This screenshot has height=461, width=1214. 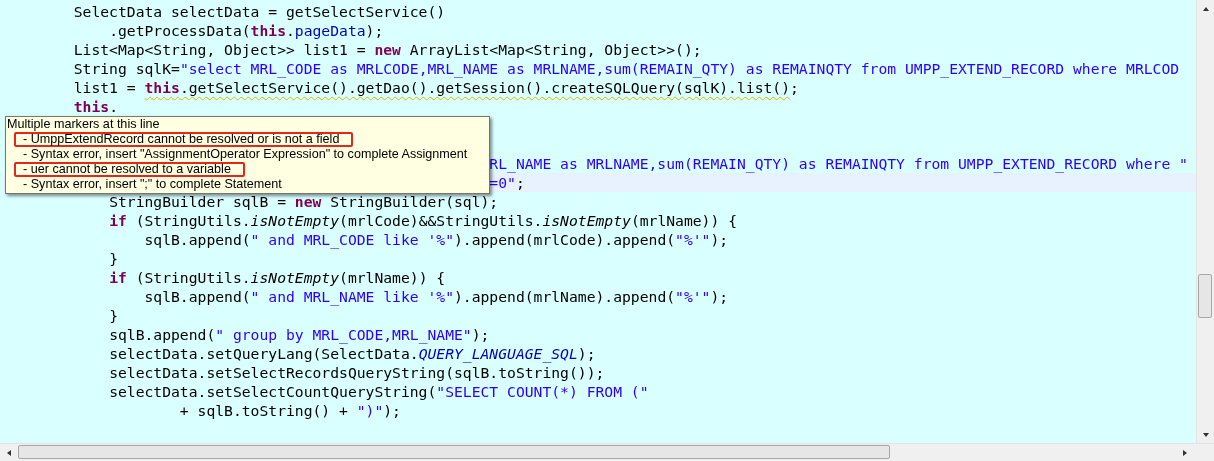 I want to click on code-line: selectData.setQueryLang(SelectData.QUERY_LANGUAGE_SQL);, so click(x=352, y=353).